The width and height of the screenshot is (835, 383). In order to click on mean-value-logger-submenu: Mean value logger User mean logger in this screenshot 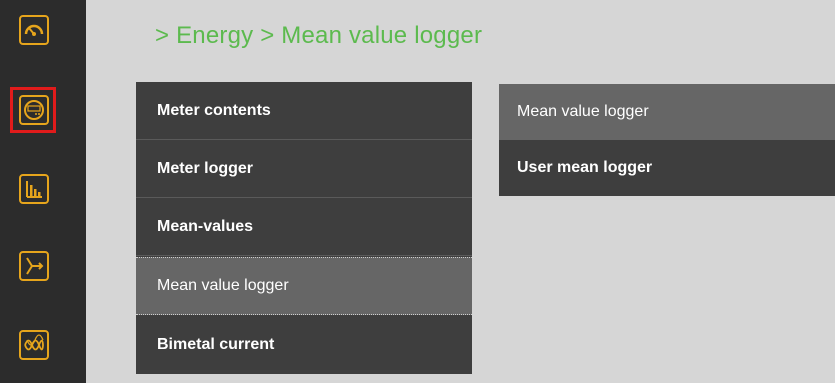, I will do `click(667, 140)`.